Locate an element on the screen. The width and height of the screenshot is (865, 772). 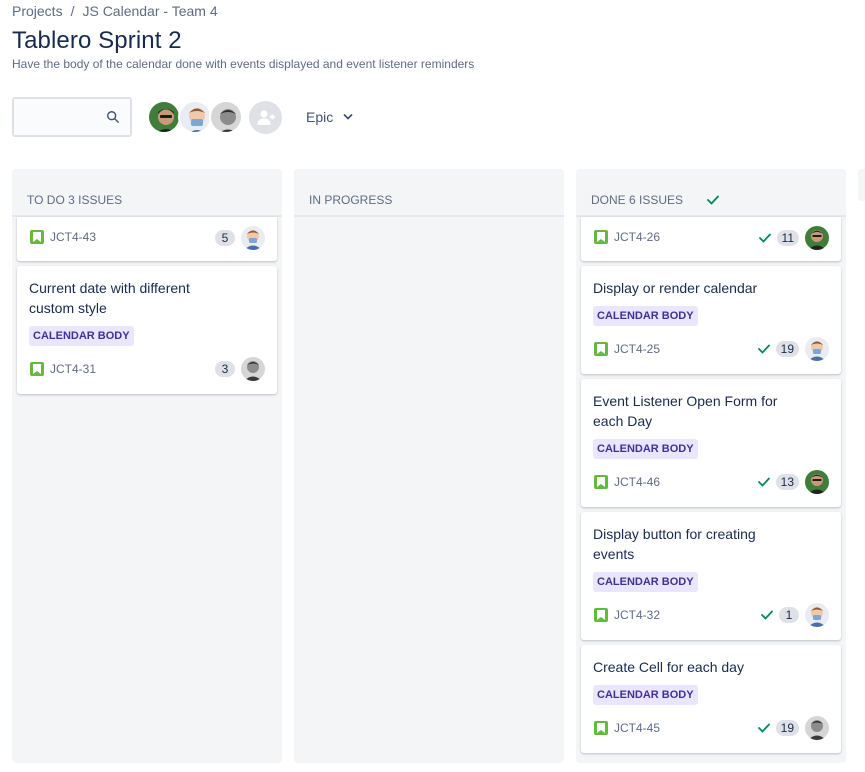
issue-key: JCT4-46 is located at coordinates (637, 482).